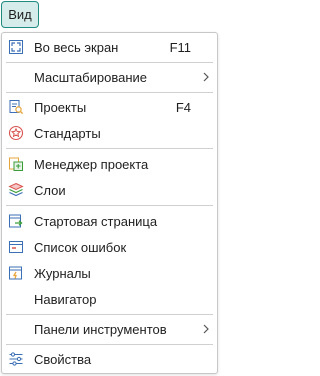 This screenshot has width=320, height=376. What do you see at coordinates (65, 299) in the screenshot?
I see `menu-item-label: Навигатор` at bounding box center [65, 299].